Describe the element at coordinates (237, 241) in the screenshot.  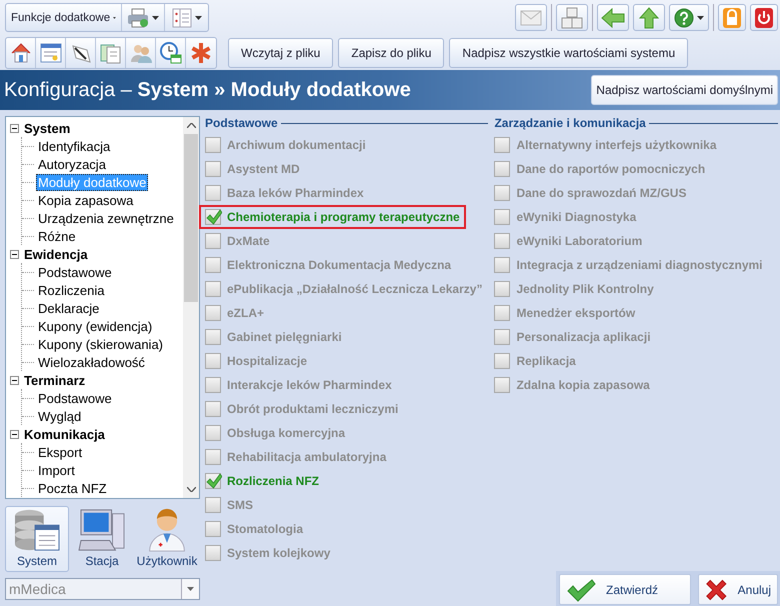
I see `module-option: DxMate` at that location.